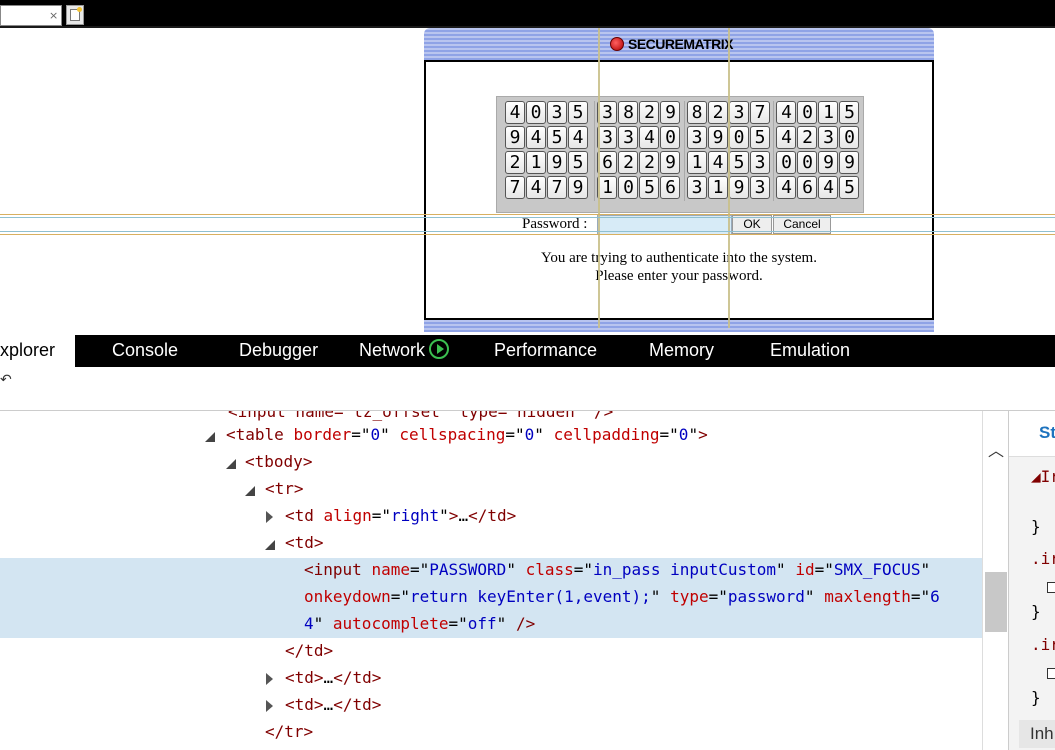  What do you see at coordinates (1032, 434) in the screenshot?
I see `styles-tab: St` at bounding box center [1032, 434].